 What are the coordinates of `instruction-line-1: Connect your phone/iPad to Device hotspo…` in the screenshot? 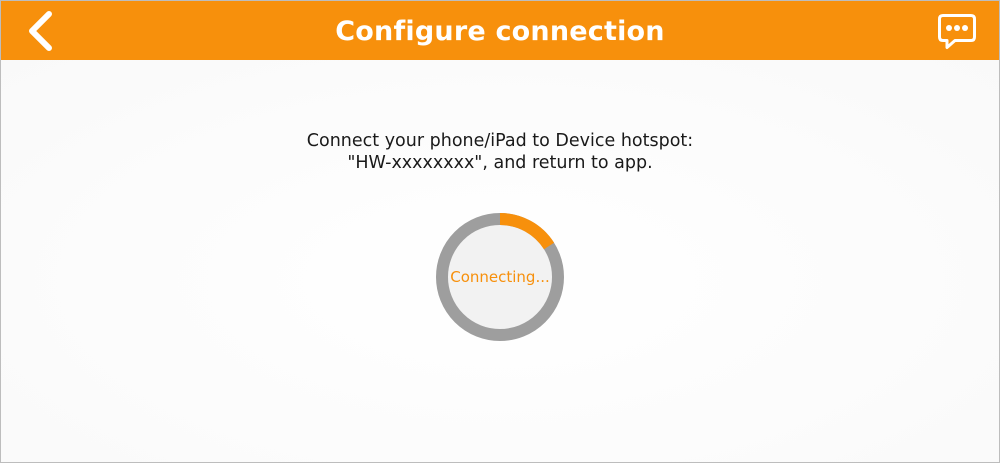 It's located at (500, 141).